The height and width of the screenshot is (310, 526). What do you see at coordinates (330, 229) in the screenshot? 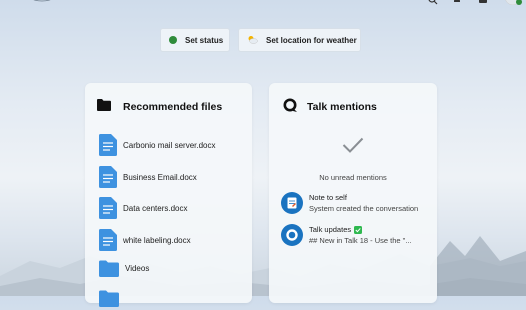
I see `conversation-name: Talk updates` at bounding box center [330, 229].